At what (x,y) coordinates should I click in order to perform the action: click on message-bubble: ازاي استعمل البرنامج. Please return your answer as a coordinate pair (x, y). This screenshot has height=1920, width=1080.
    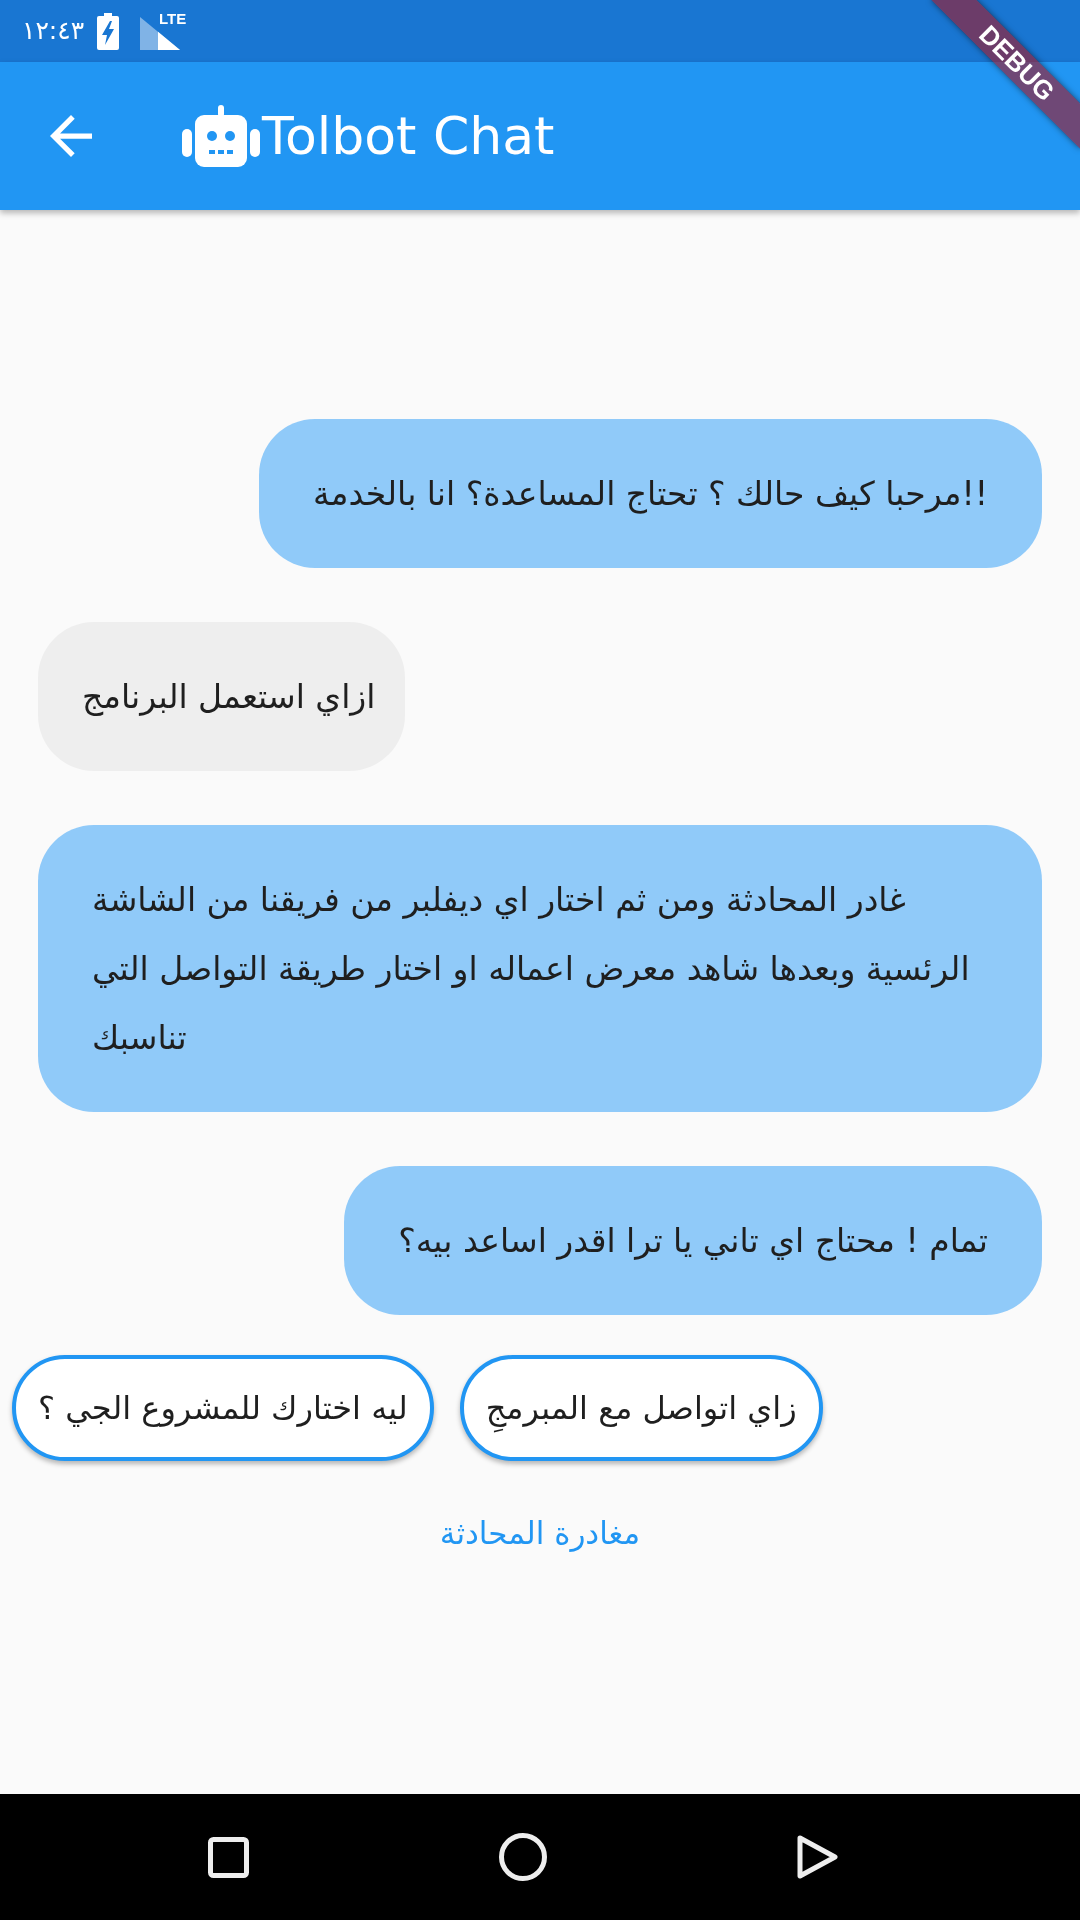
    Looking at the image, I should click on (222, 696).